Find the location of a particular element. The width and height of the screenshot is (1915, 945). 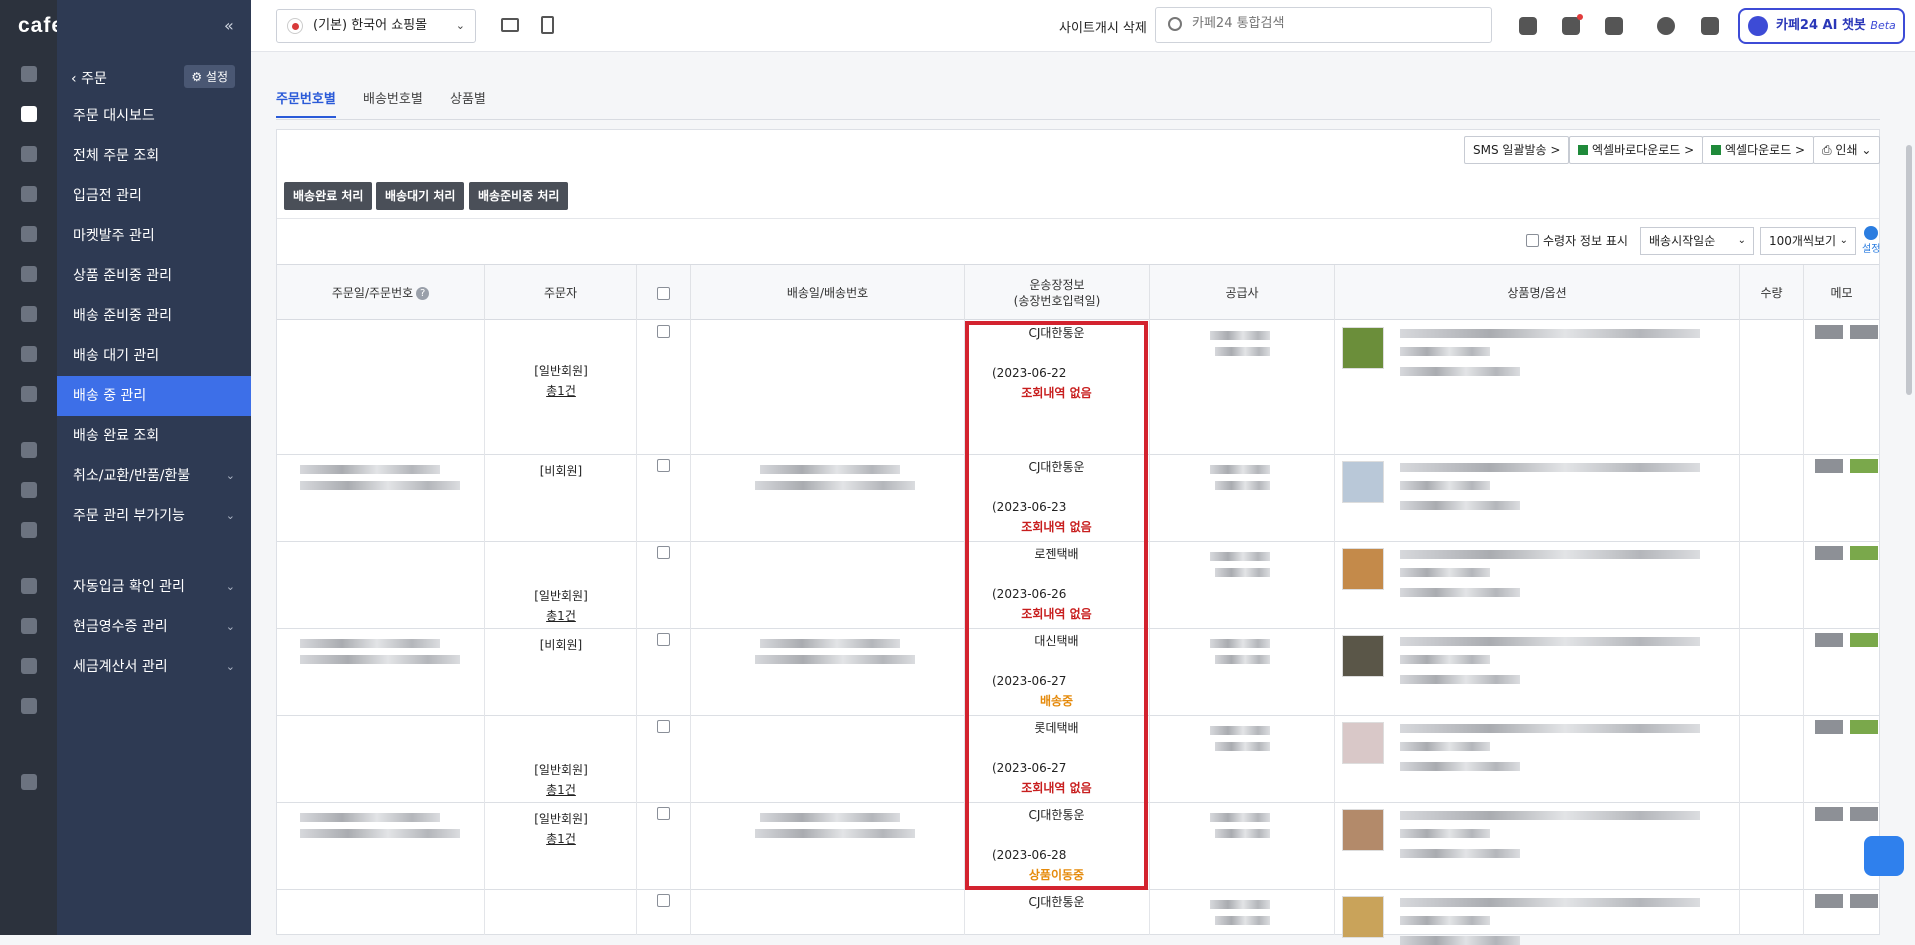

select-all-checkbox is located at coordinates (663, 293).